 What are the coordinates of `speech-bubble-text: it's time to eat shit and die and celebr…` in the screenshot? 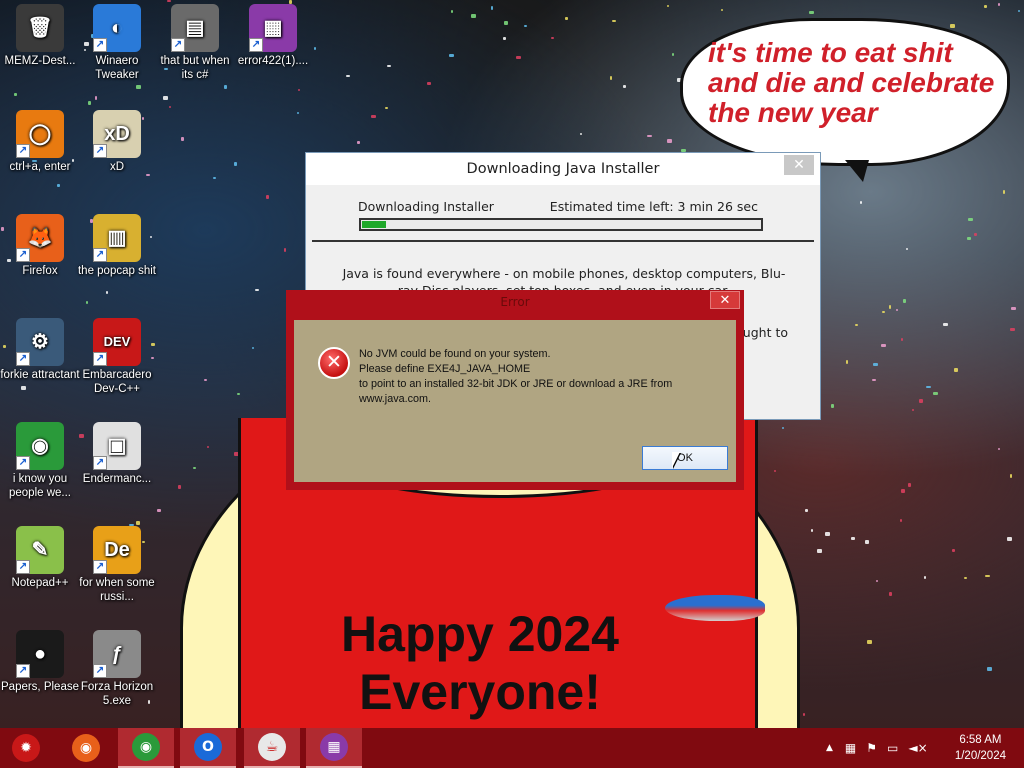 It's located at (851, 82).